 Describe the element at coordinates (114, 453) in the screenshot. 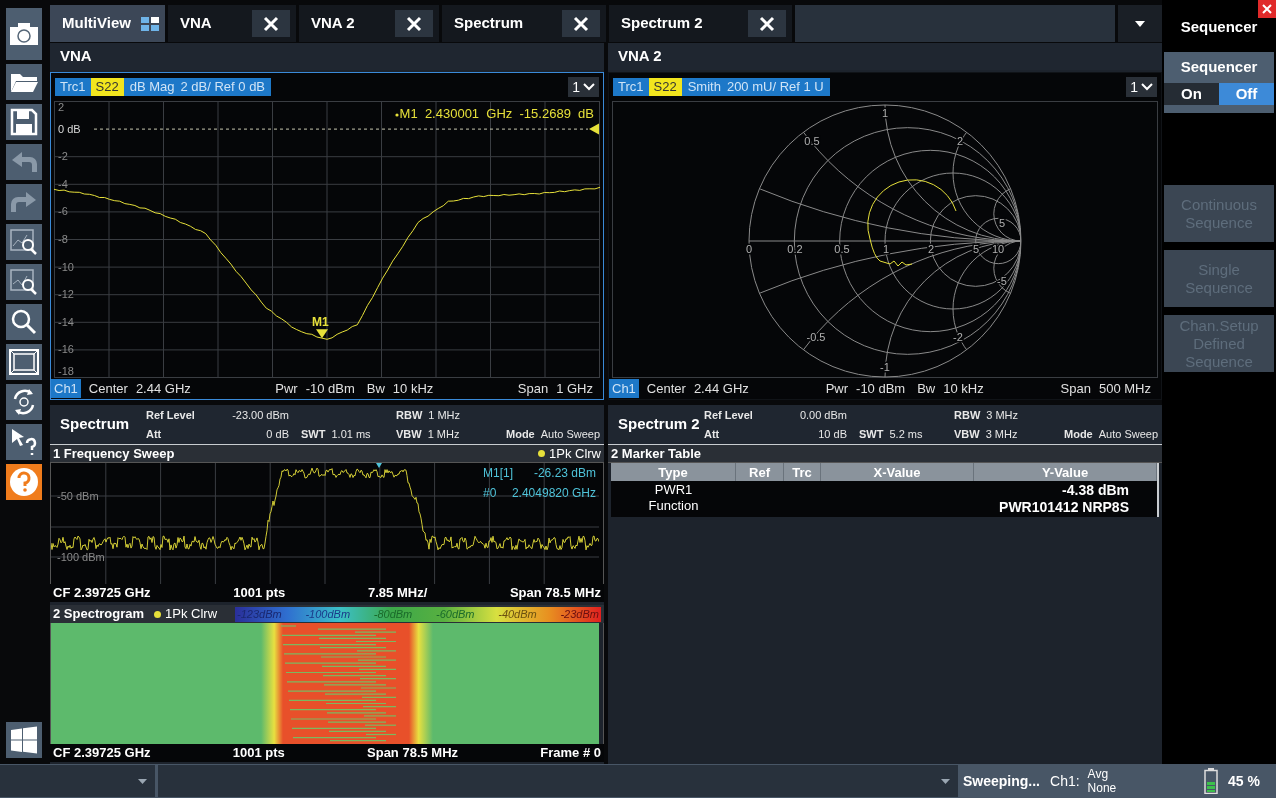

I see `window-title: 1 Frequency Sweep` at that location.